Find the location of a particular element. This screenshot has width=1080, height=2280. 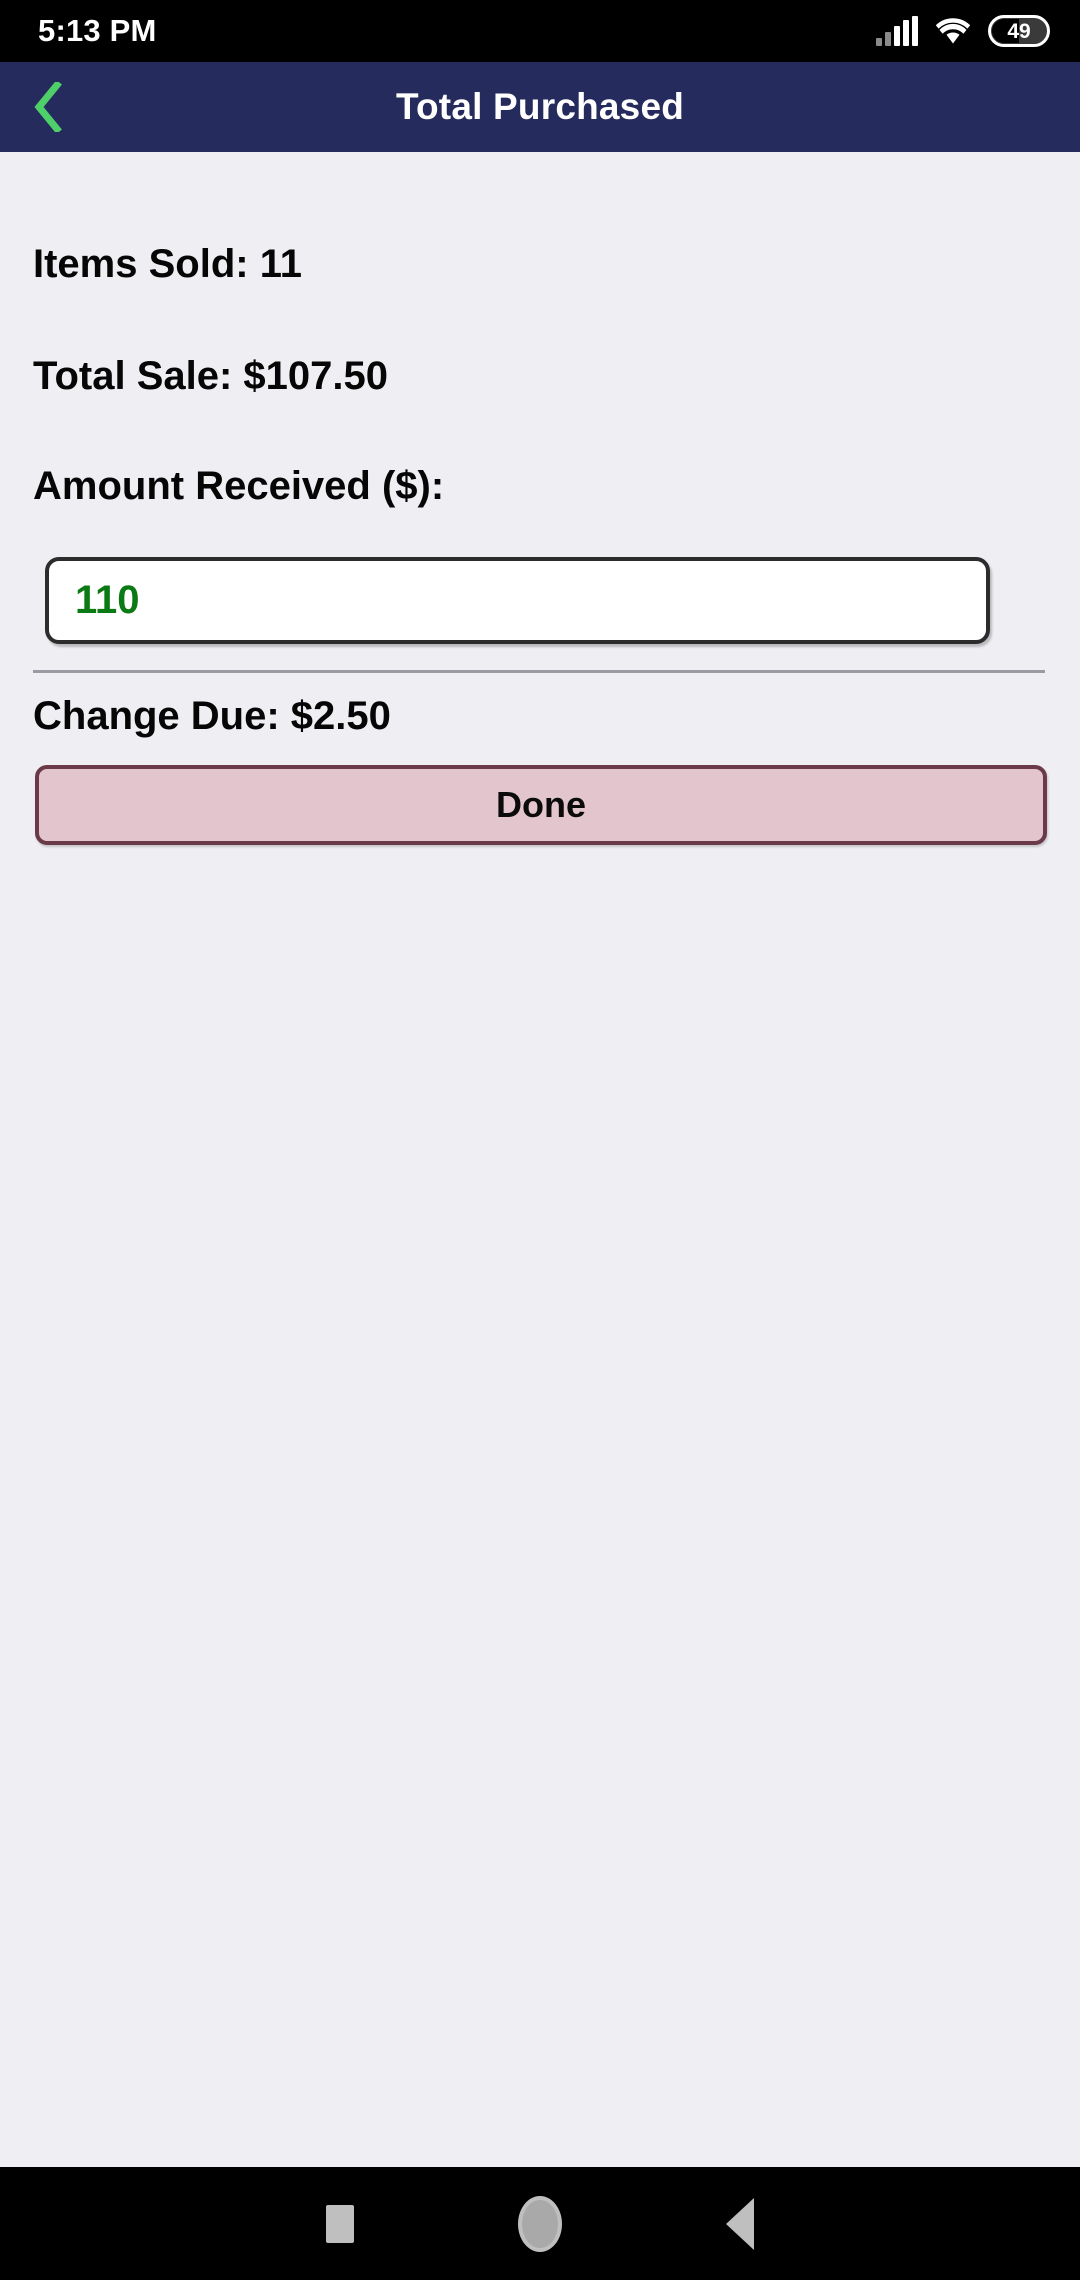

circle-icon is located at coordinates (540, 2223).